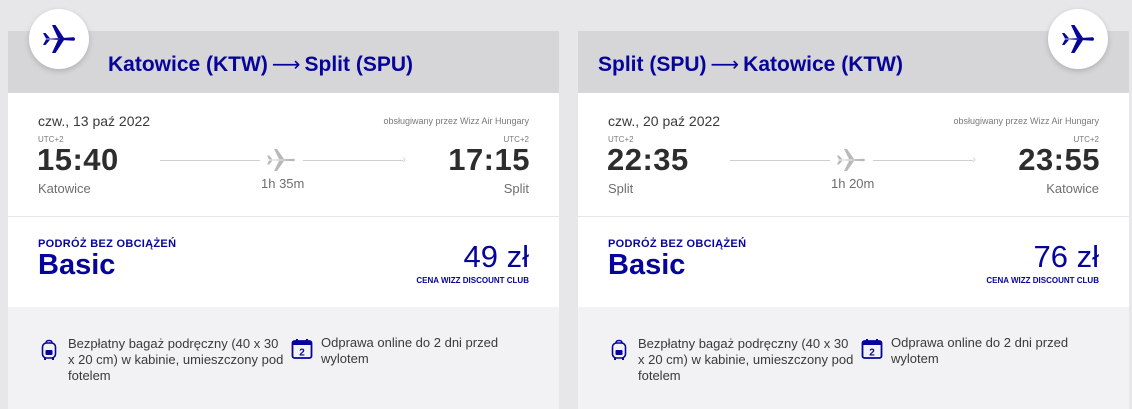 The image size is (1132, 409). What do you see at coordinates (78, 159) in the screenshot?
I see `departure-time: 15:40` at bounding box center [78, 159].